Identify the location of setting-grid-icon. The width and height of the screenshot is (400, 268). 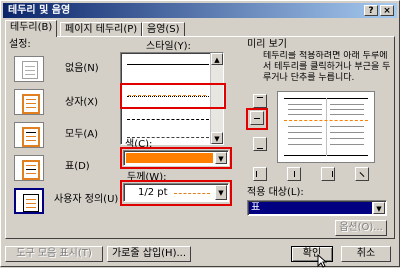
(29, 168).